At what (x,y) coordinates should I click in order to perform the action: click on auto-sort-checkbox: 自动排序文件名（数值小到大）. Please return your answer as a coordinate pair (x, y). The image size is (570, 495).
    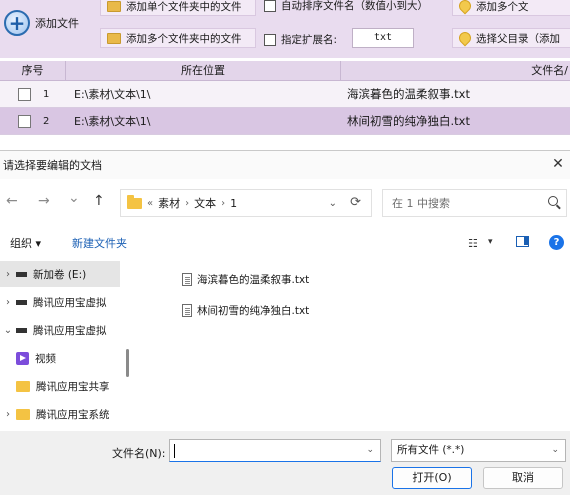
    Looking at the image, I should click on (346, 6).